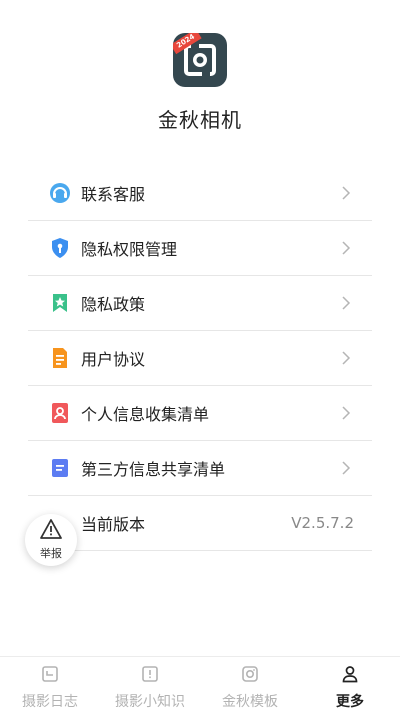 The width and height of the screenshot is (400, 713). I want to click on camera-template-icon, so click(250, 676).